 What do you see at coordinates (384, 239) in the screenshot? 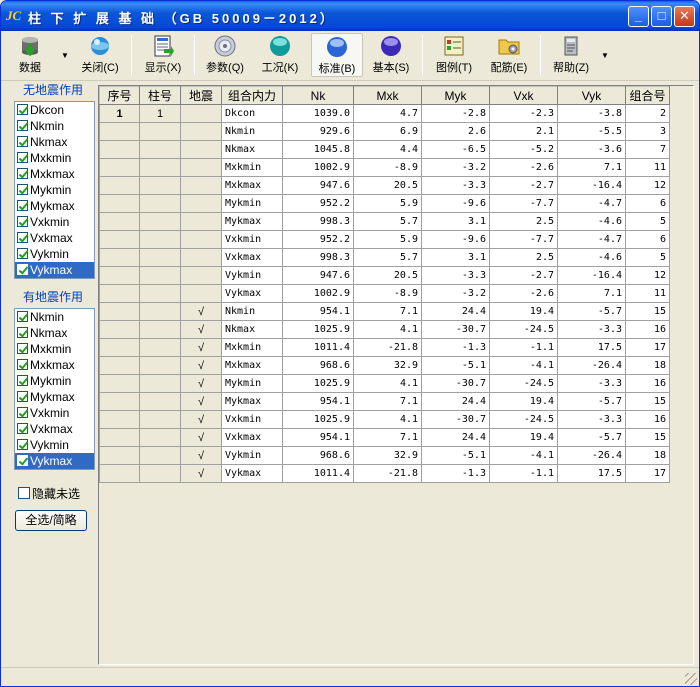
I see `table-row: Vxkmin 952.2 5.9 -9.6 -7.7 -4.7 6` at bounding box center [384, 239].